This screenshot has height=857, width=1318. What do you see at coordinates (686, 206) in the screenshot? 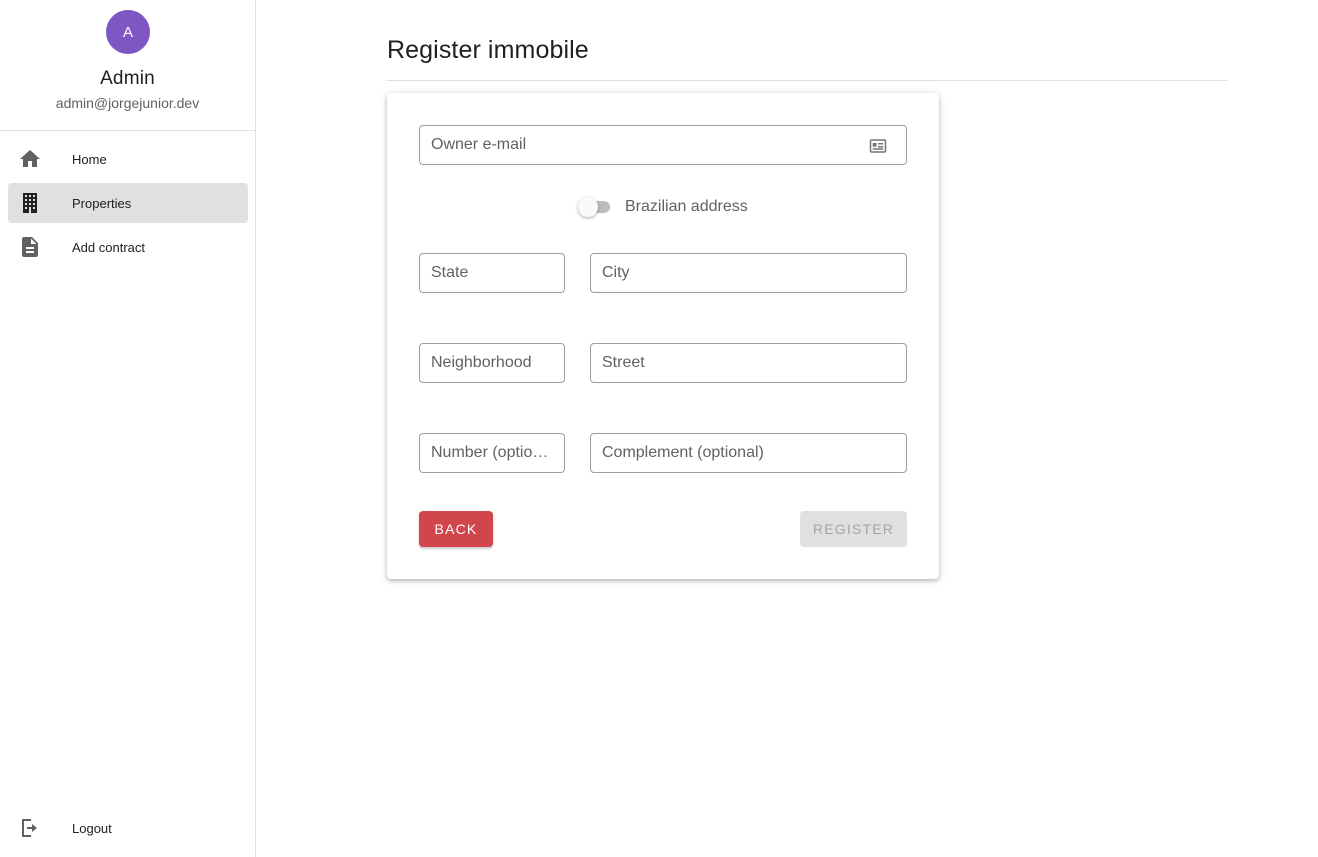
I see `brazilian-address-label: Brazilian address` at bounding box center [686, 206].